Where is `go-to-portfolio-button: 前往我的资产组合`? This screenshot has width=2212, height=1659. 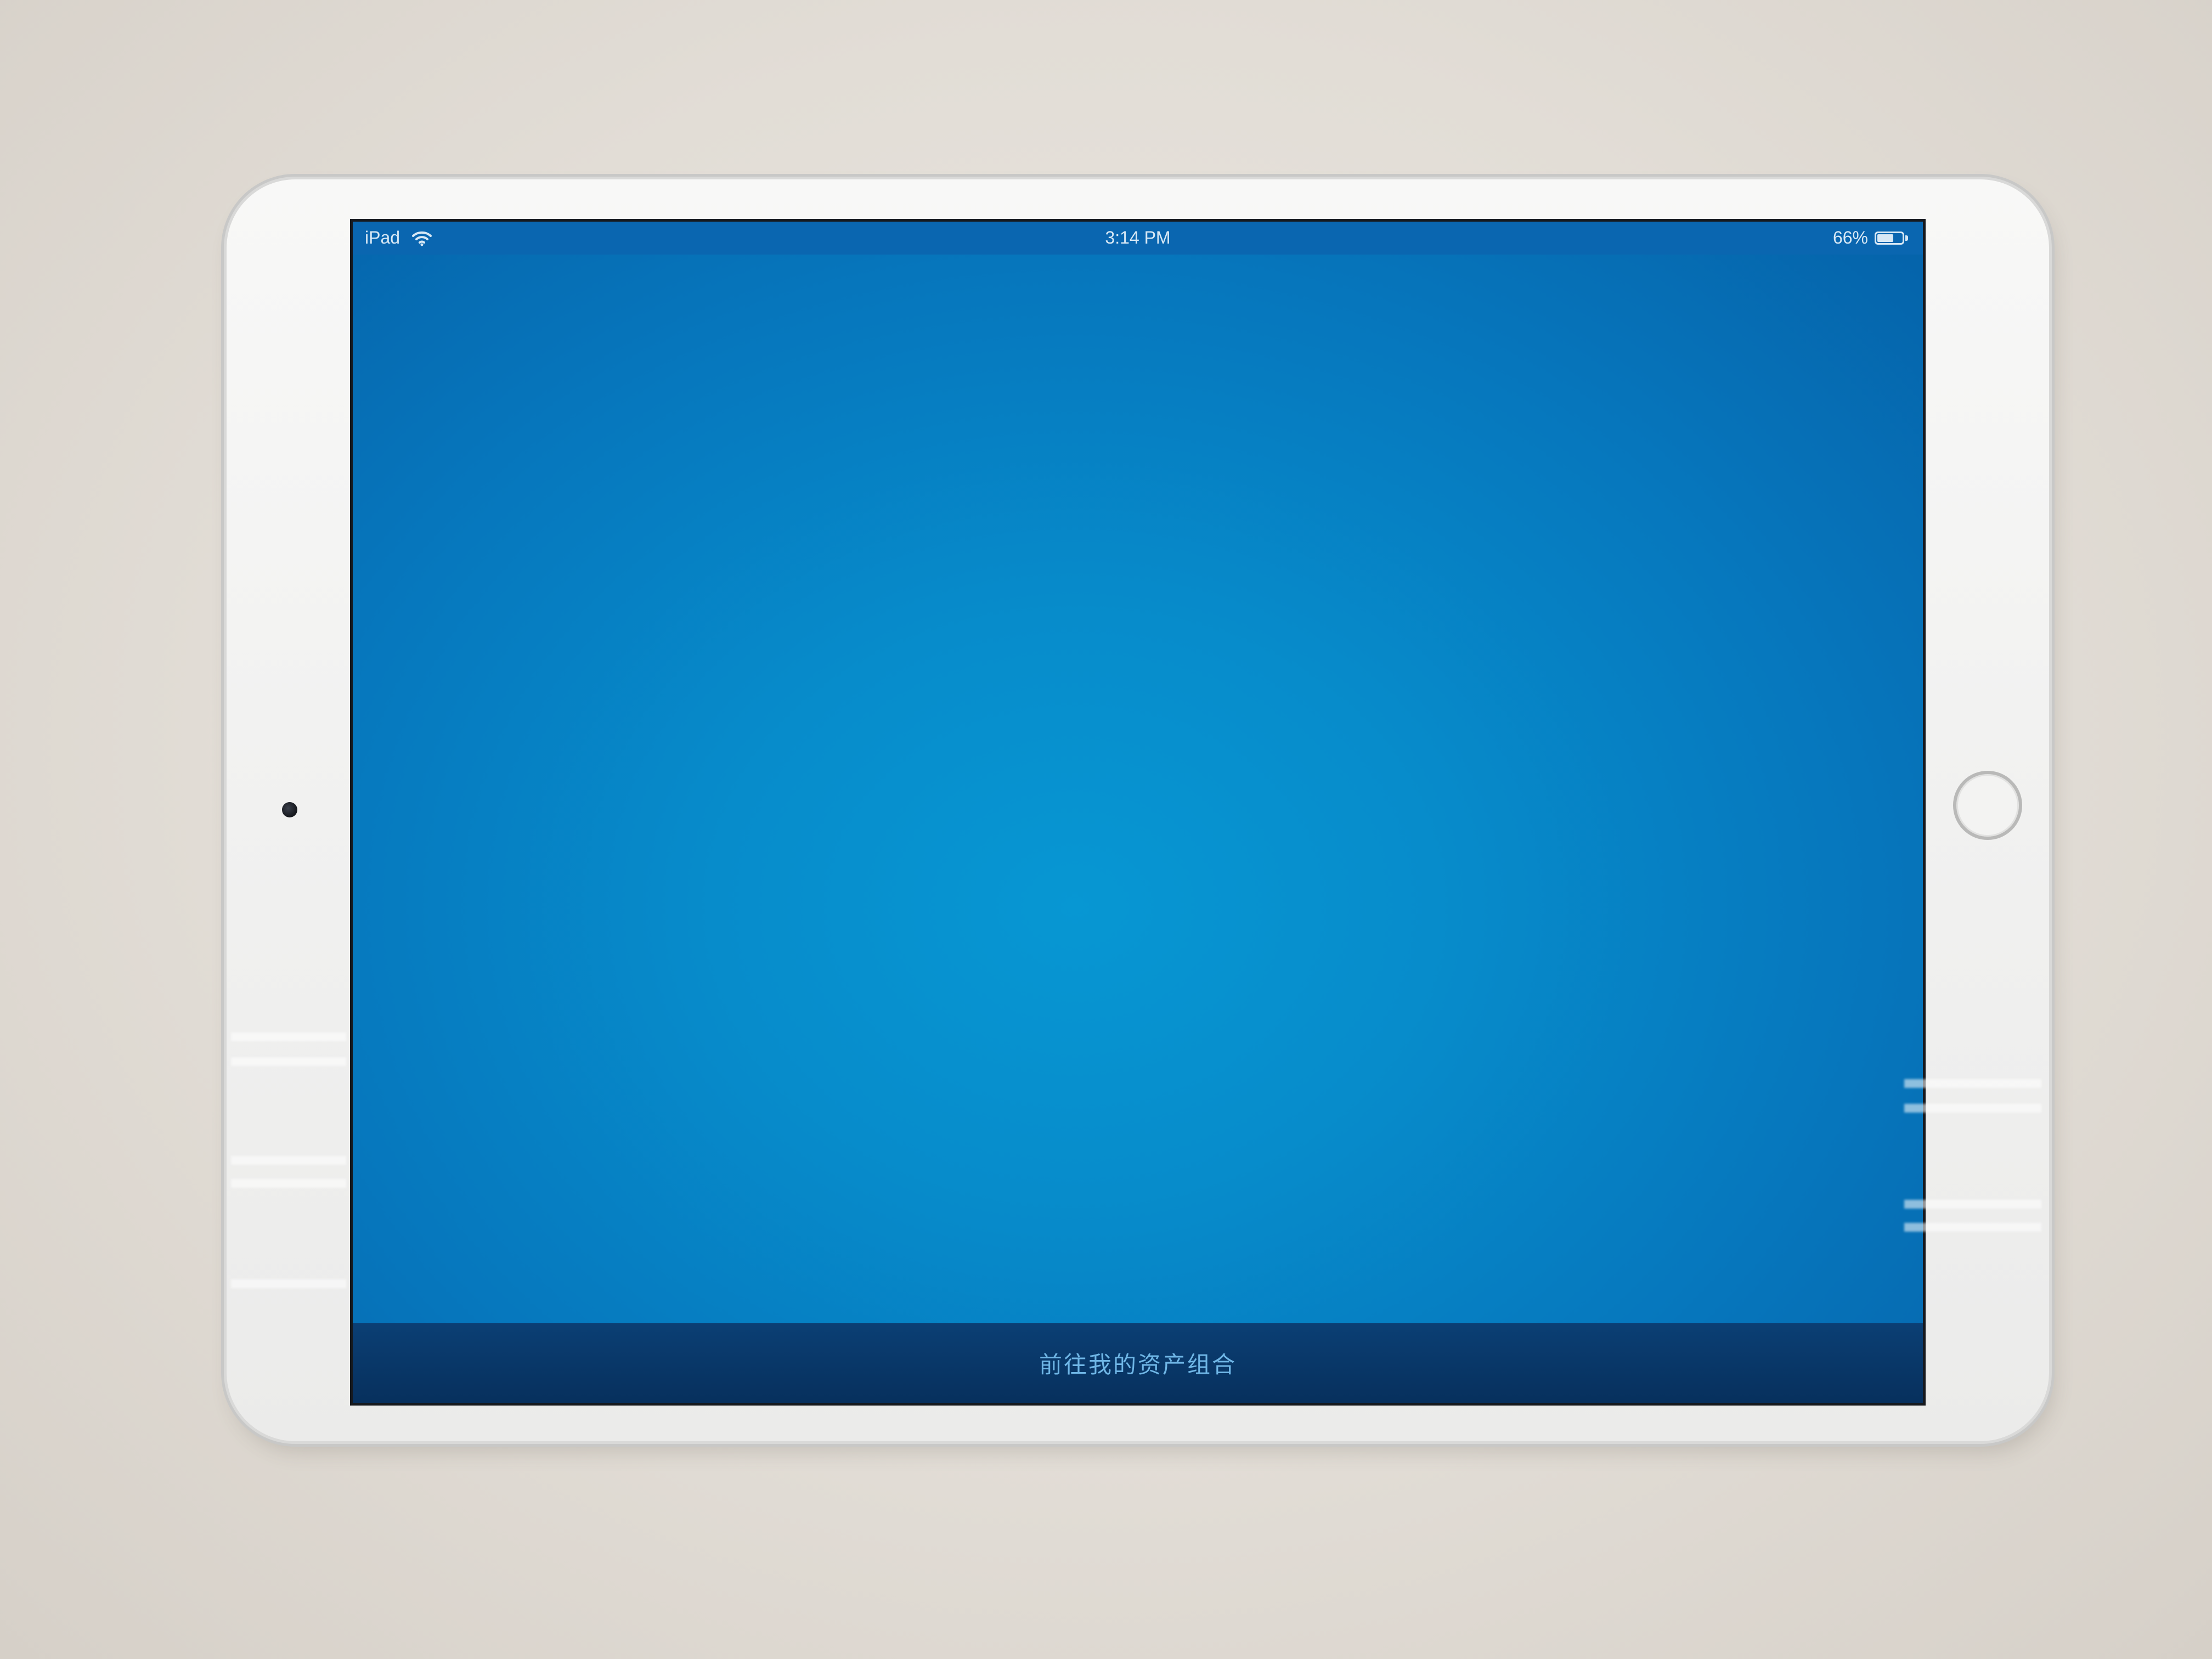
go-to-portfolio-button: 前往我的资产组合 is located at coordinates (1138, 1363).